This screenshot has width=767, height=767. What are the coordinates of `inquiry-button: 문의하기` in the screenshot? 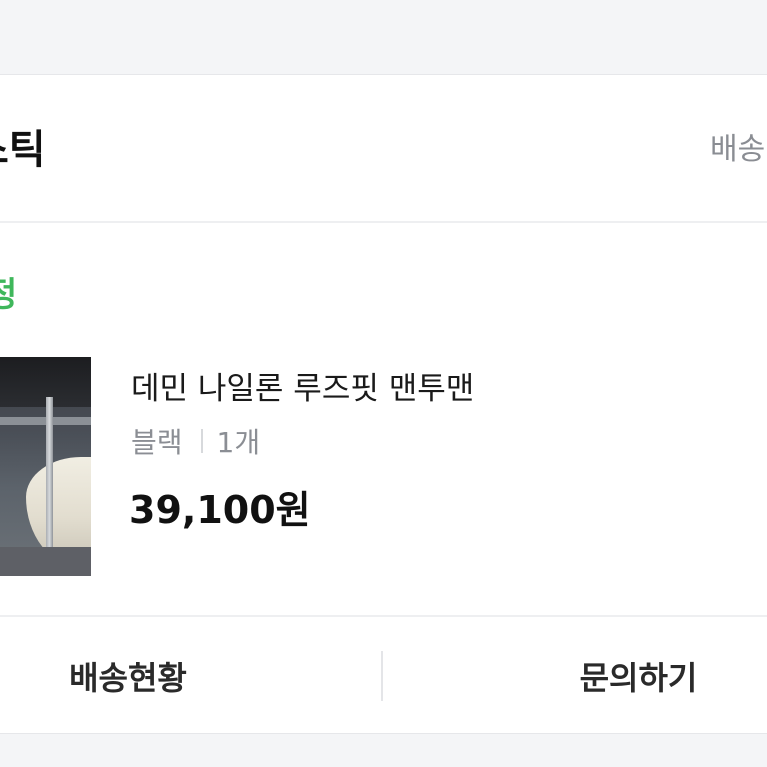 It's located at (638, 676).